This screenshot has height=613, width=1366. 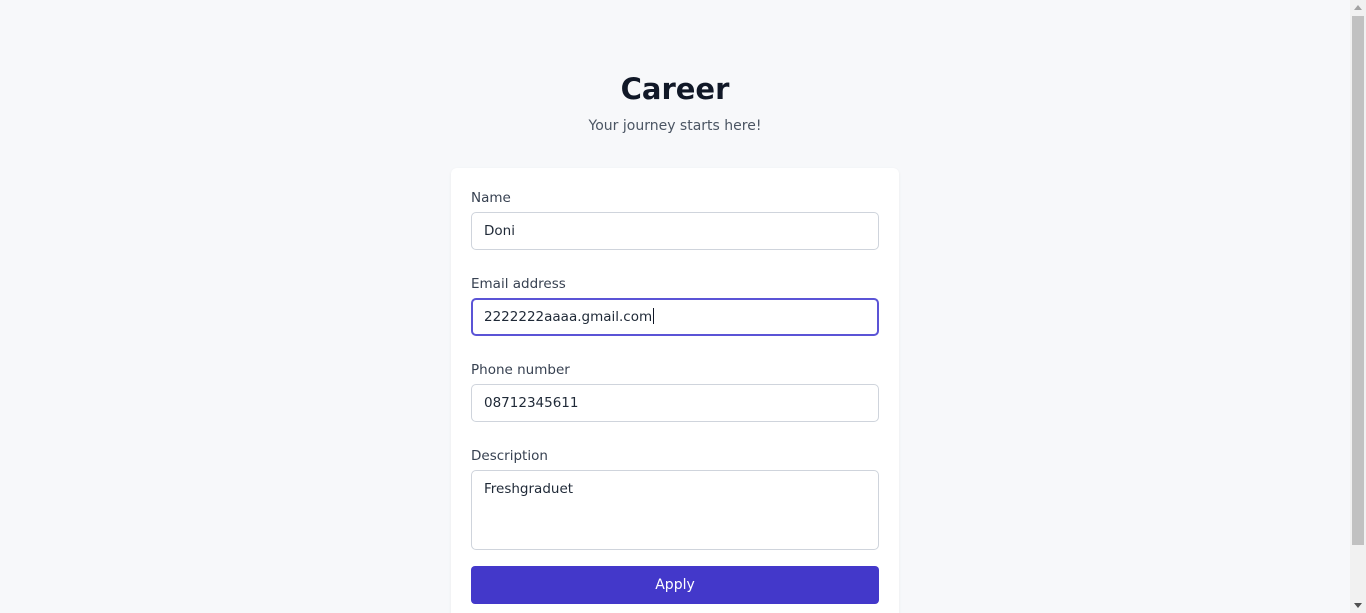 What do you see at coordinates (1358, 605) in the screenshot?
I see `scroll-down-arrow-icon` at bounding box center [1358, 605].